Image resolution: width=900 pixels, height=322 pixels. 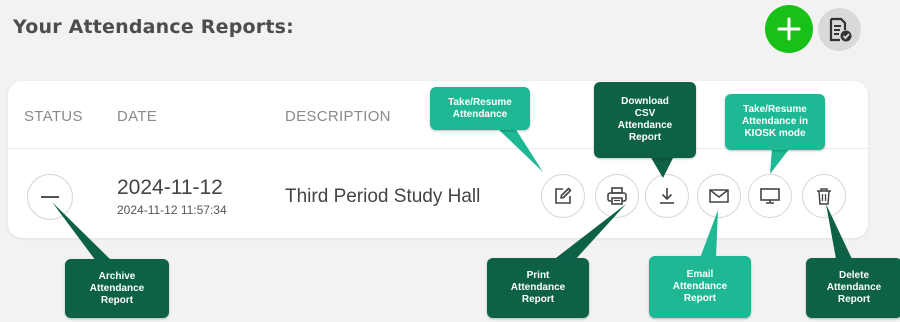 What do you see at coordinates (709, 234) in the screenshot?
I see `pointer-email` at bounding box center [709, 234].